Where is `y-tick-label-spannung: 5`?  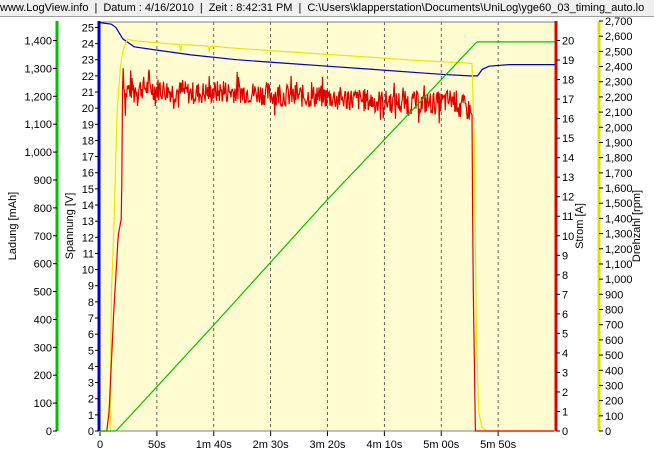 y-tick-label-spannung: 5 is located at coordinates (91, 351).